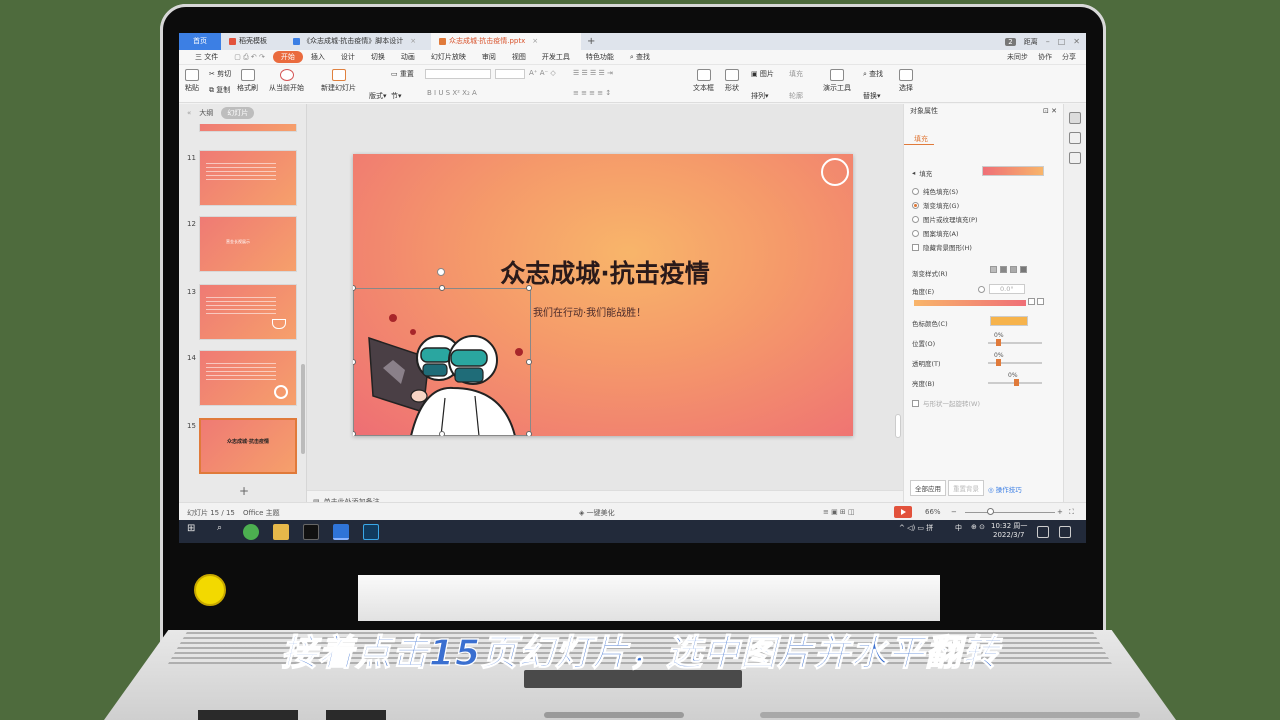 The height and width of the screenshot is (720, 1280). What do you see at coordinates (946, 403) in the screenshot?
I see `rotate-with-shape: 与形状一起旋转(W)` at bounding box center [946, 403].